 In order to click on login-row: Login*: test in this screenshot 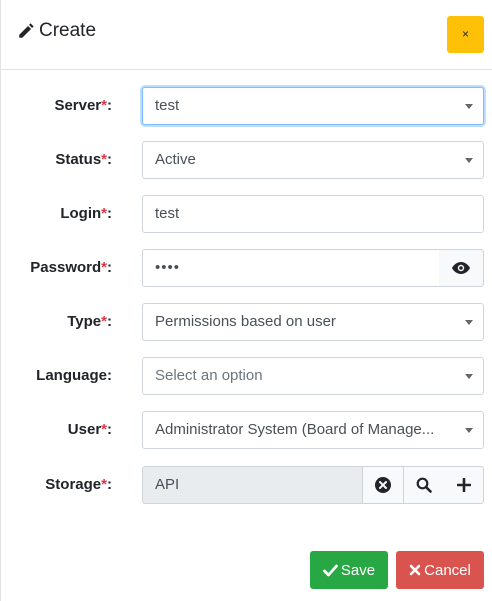, I will do `click(246, 214)`.